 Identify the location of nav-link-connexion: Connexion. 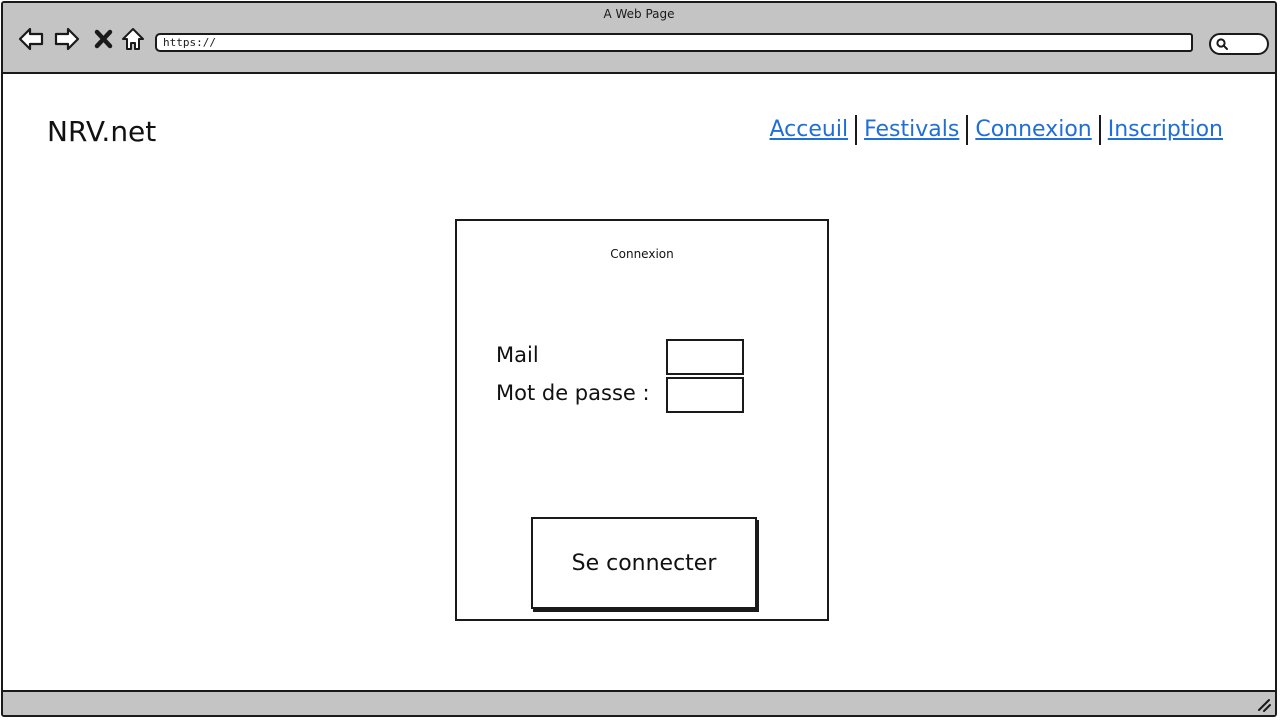
(1033, 130).